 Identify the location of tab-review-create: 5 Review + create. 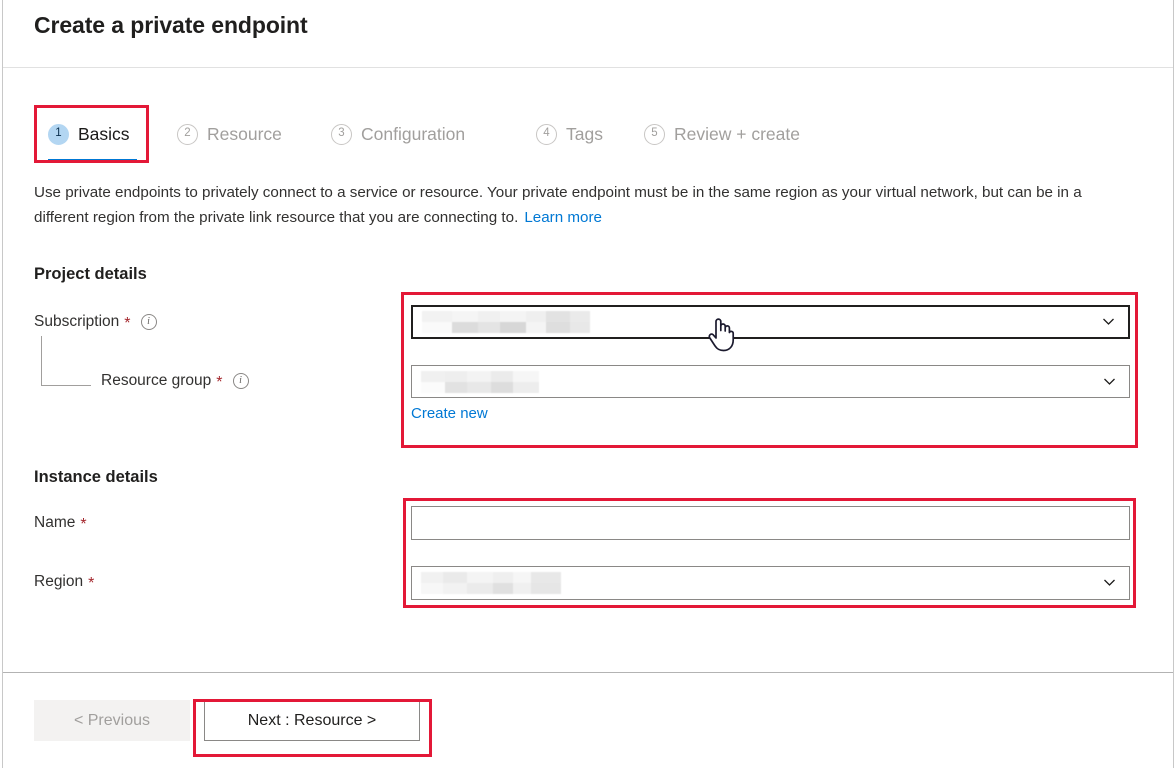
(738, 134).